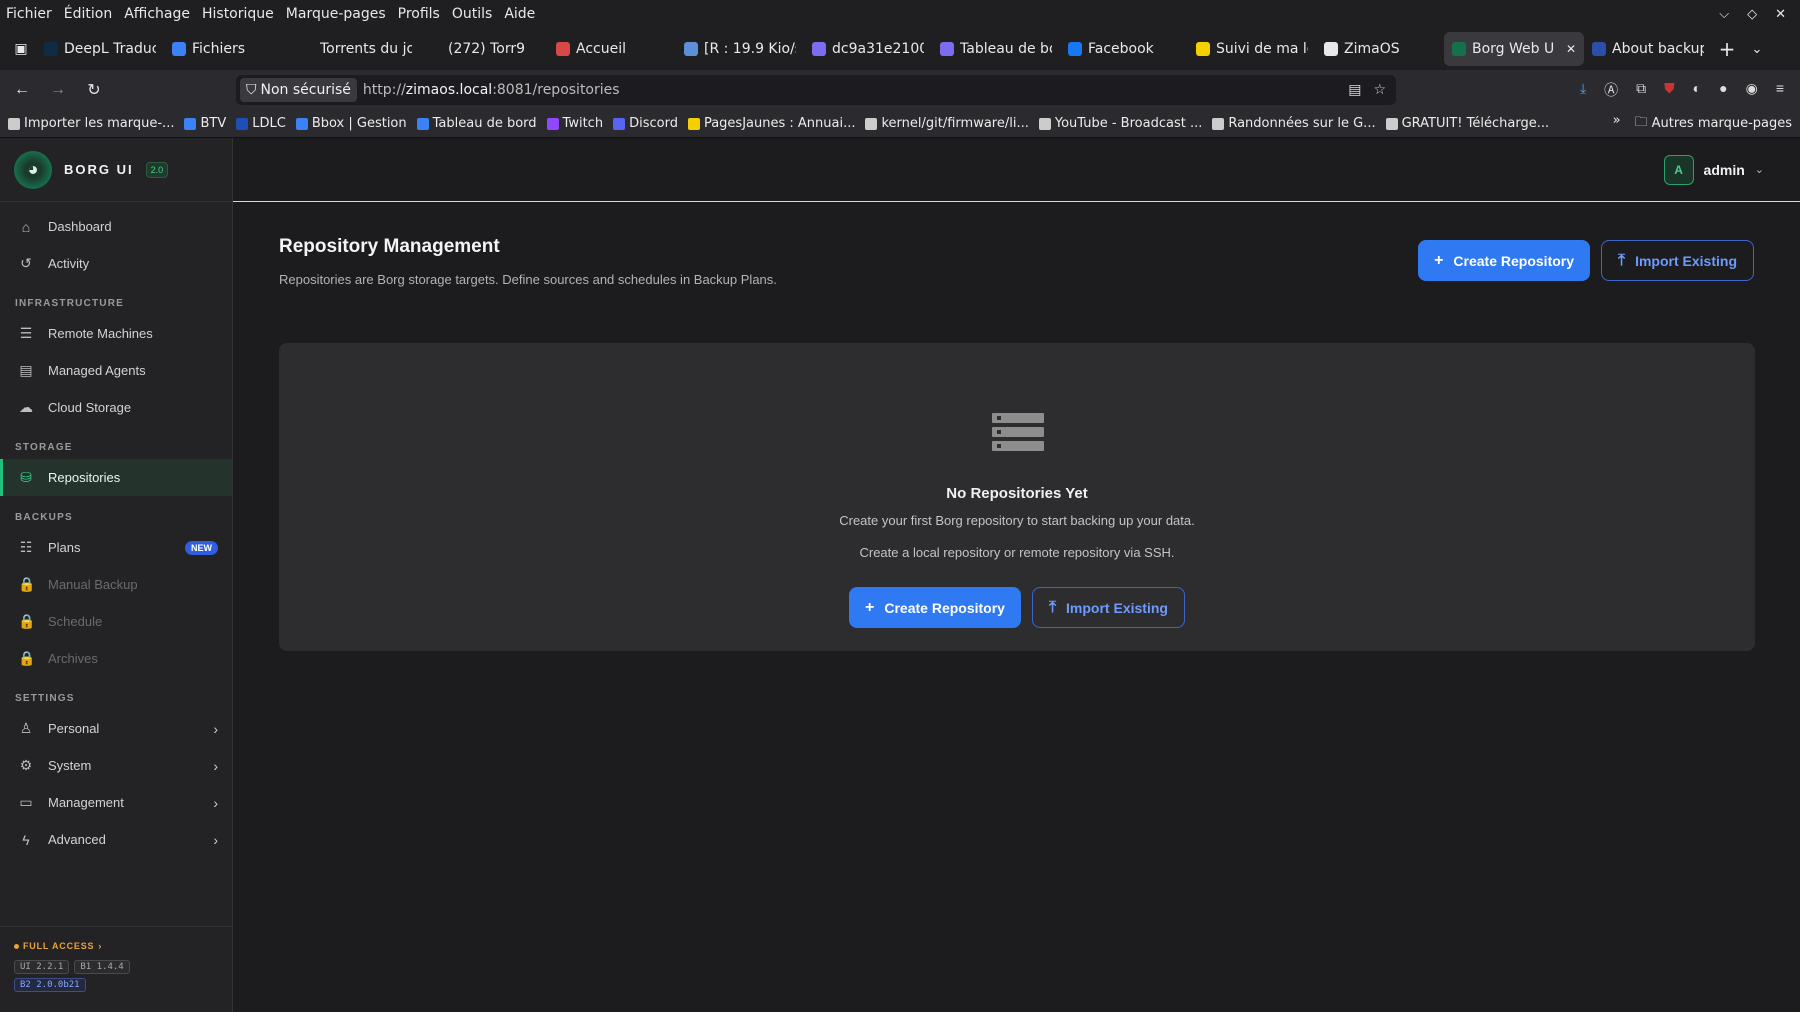 This screenshot has height=1012, width=1800. I want to click on bookmark-item: Tableau de bord, so click(476, 123).